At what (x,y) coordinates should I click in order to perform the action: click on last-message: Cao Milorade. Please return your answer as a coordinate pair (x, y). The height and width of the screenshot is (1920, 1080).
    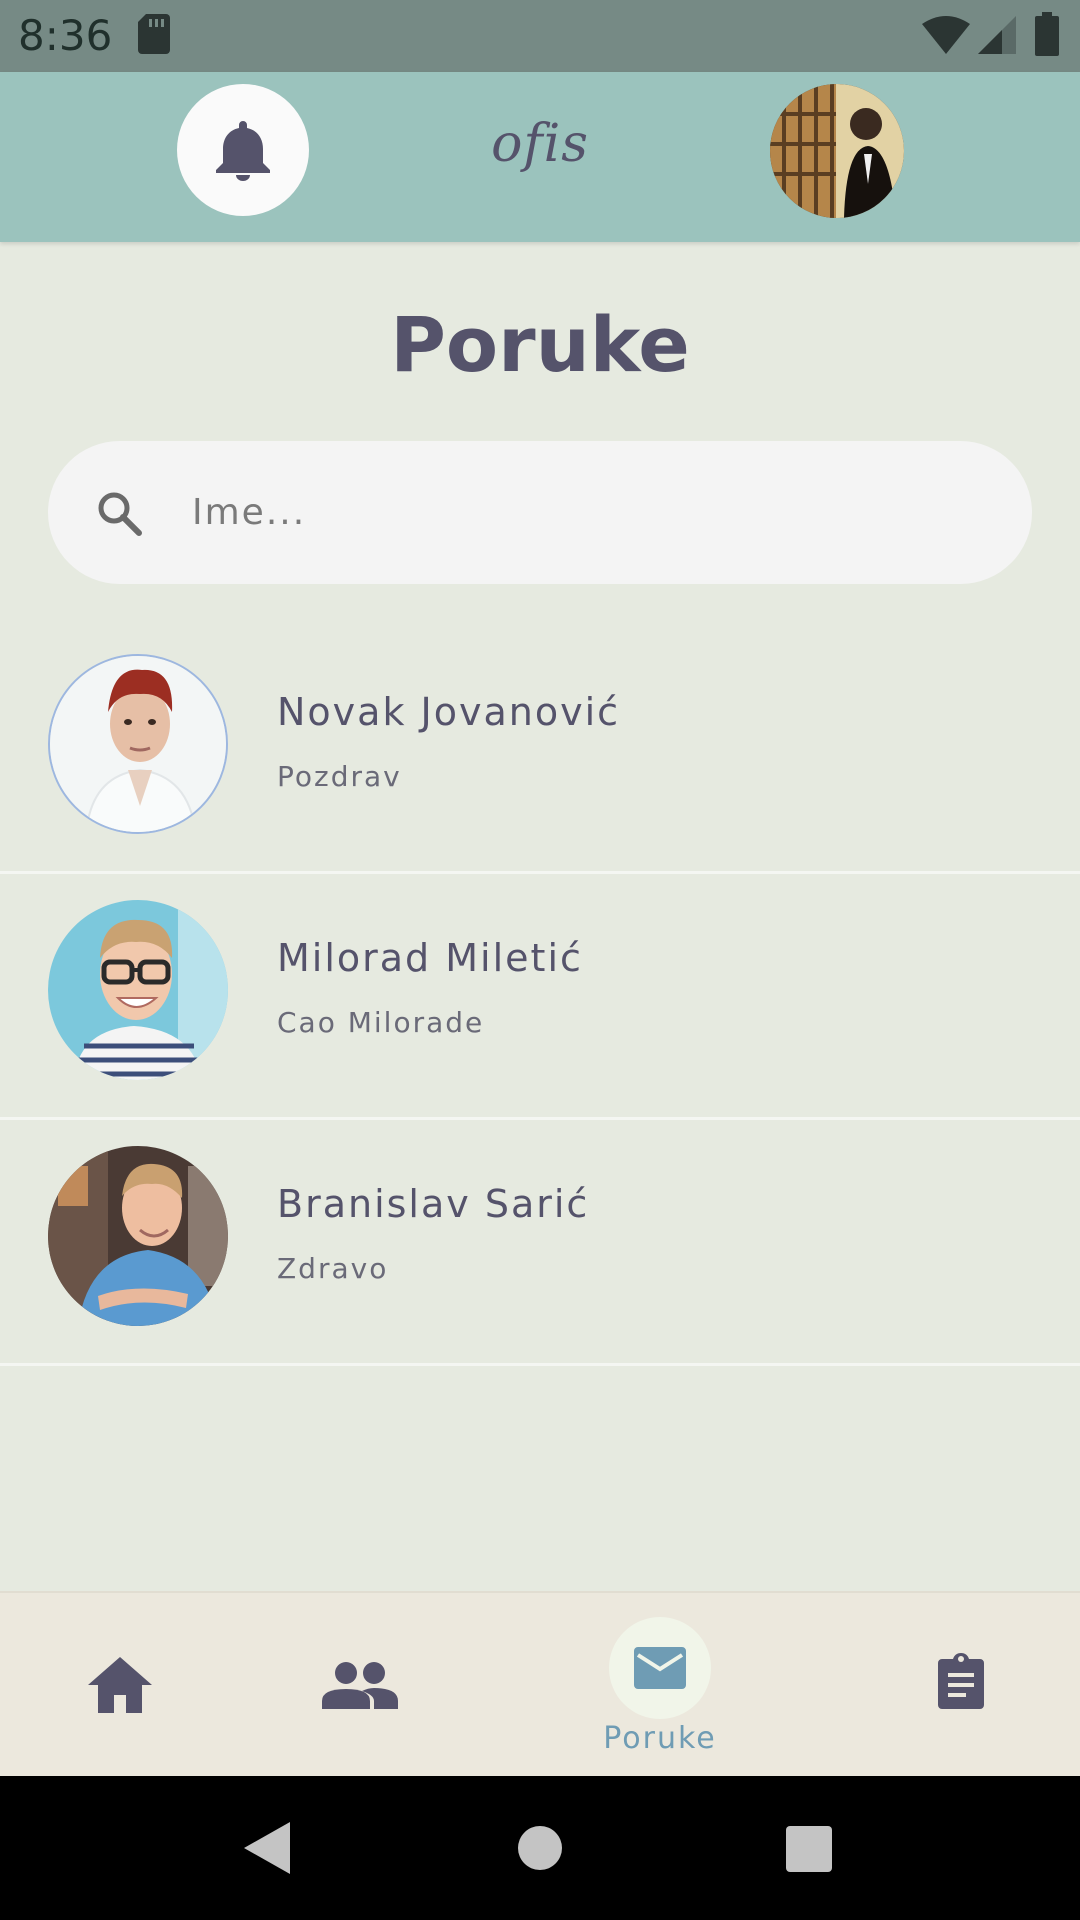
    Looking at the image, I should click on (381, 1022).